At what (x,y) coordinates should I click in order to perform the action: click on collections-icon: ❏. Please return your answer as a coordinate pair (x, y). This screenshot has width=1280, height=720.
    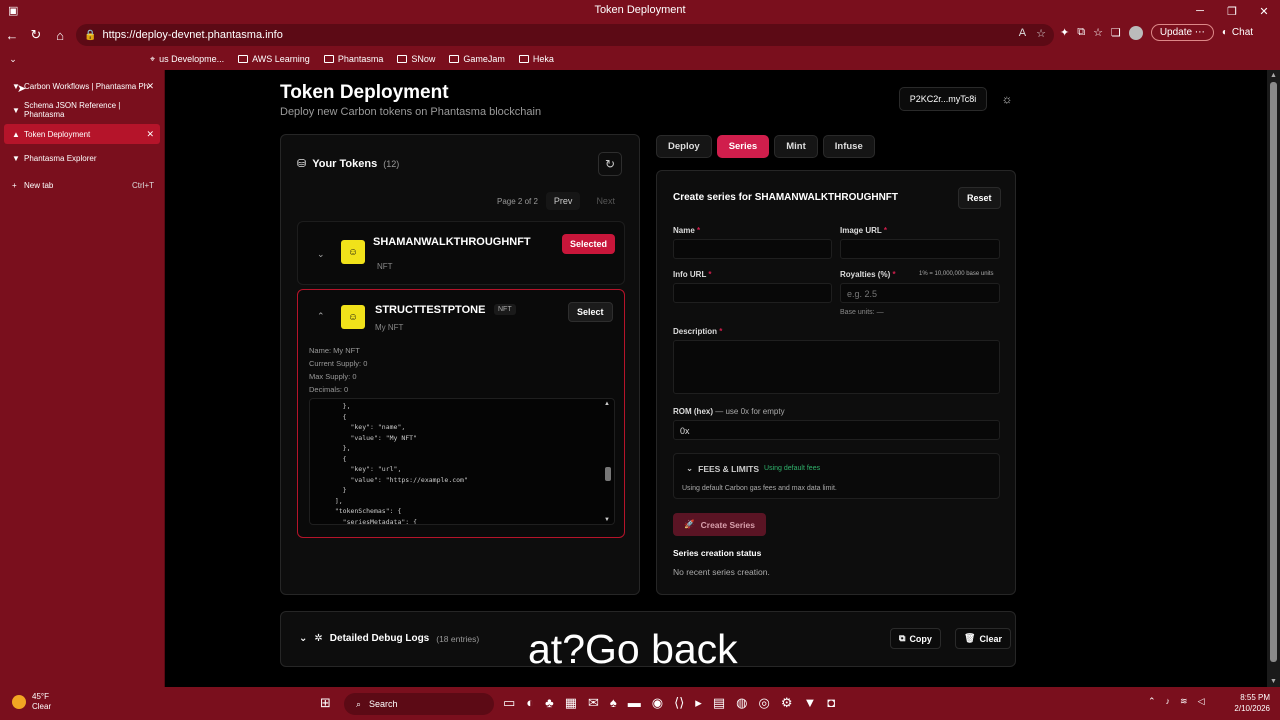
    Looking at the image, I should click on (1116, 32).